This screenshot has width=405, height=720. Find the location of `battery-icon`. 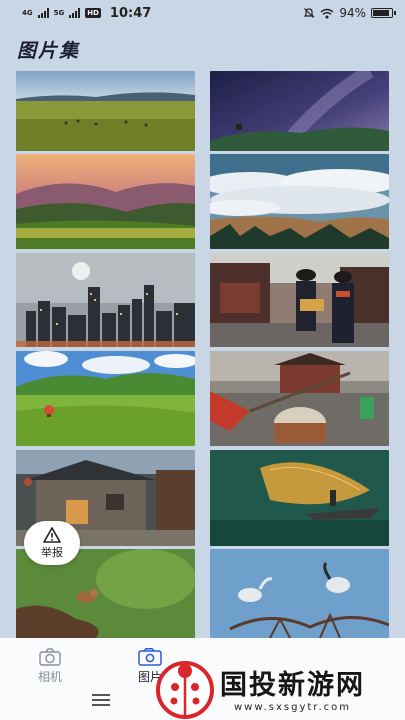

battery-icon is located at coordinates (383, 13).